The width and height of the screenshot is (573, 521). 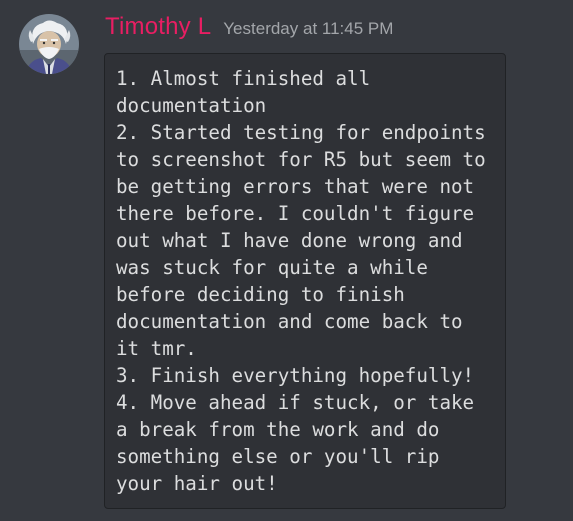 What do you see at coordinates (156, 348) in the screenshot?
I see `code-line: it tmr.` at bounding box center [156, 348].